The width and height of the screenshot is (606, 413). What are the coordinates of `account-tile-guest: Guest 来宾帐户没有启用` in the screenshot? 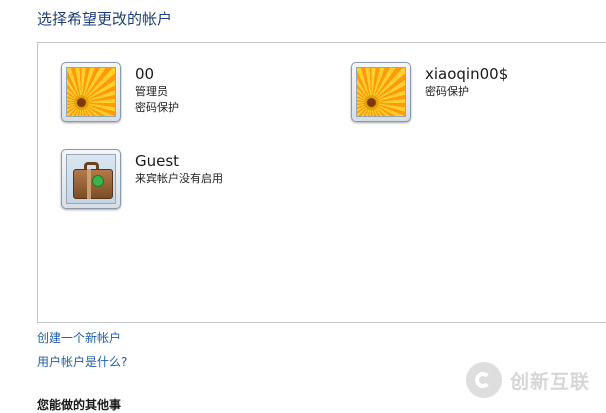 It's located at (142, 179).